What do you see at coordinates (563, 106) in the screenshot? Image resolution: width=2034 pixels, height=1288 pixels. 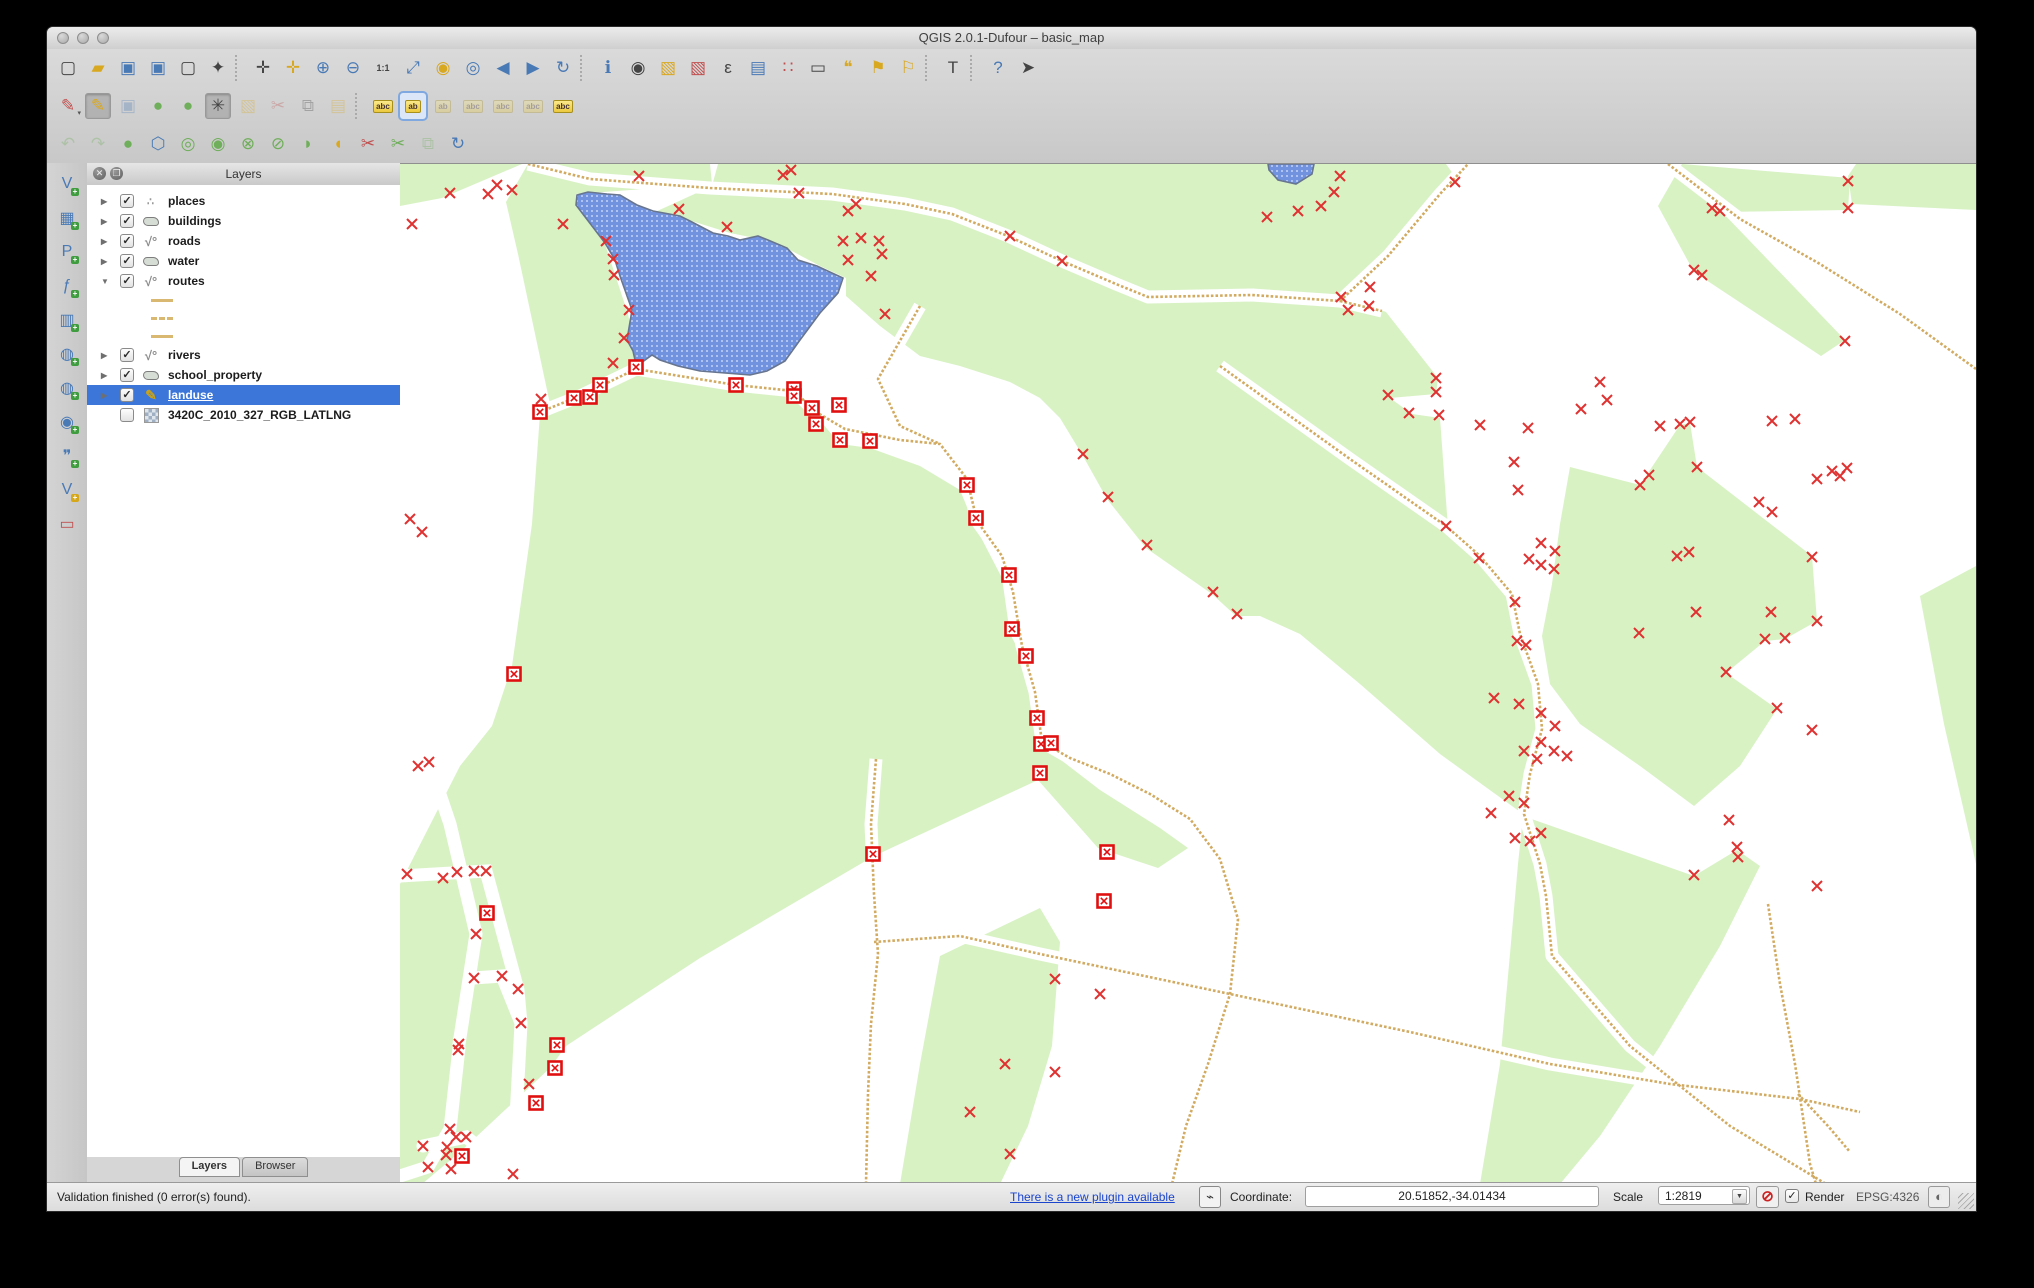 I see `label-change-icon: abc` at bounding box center [563, 106].